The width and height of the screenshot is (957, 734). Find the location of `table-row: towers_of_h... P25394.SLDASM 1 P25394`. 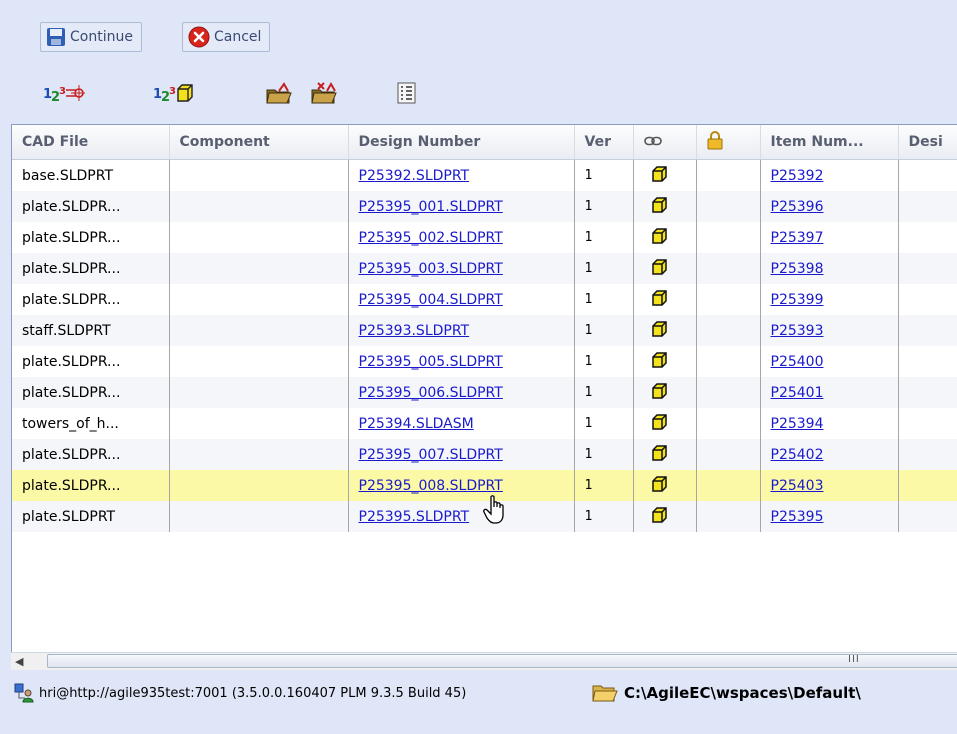

table-row: towers_of_h... P25394.SLDASM 1 P25394 is located at coordinates (484, 423).